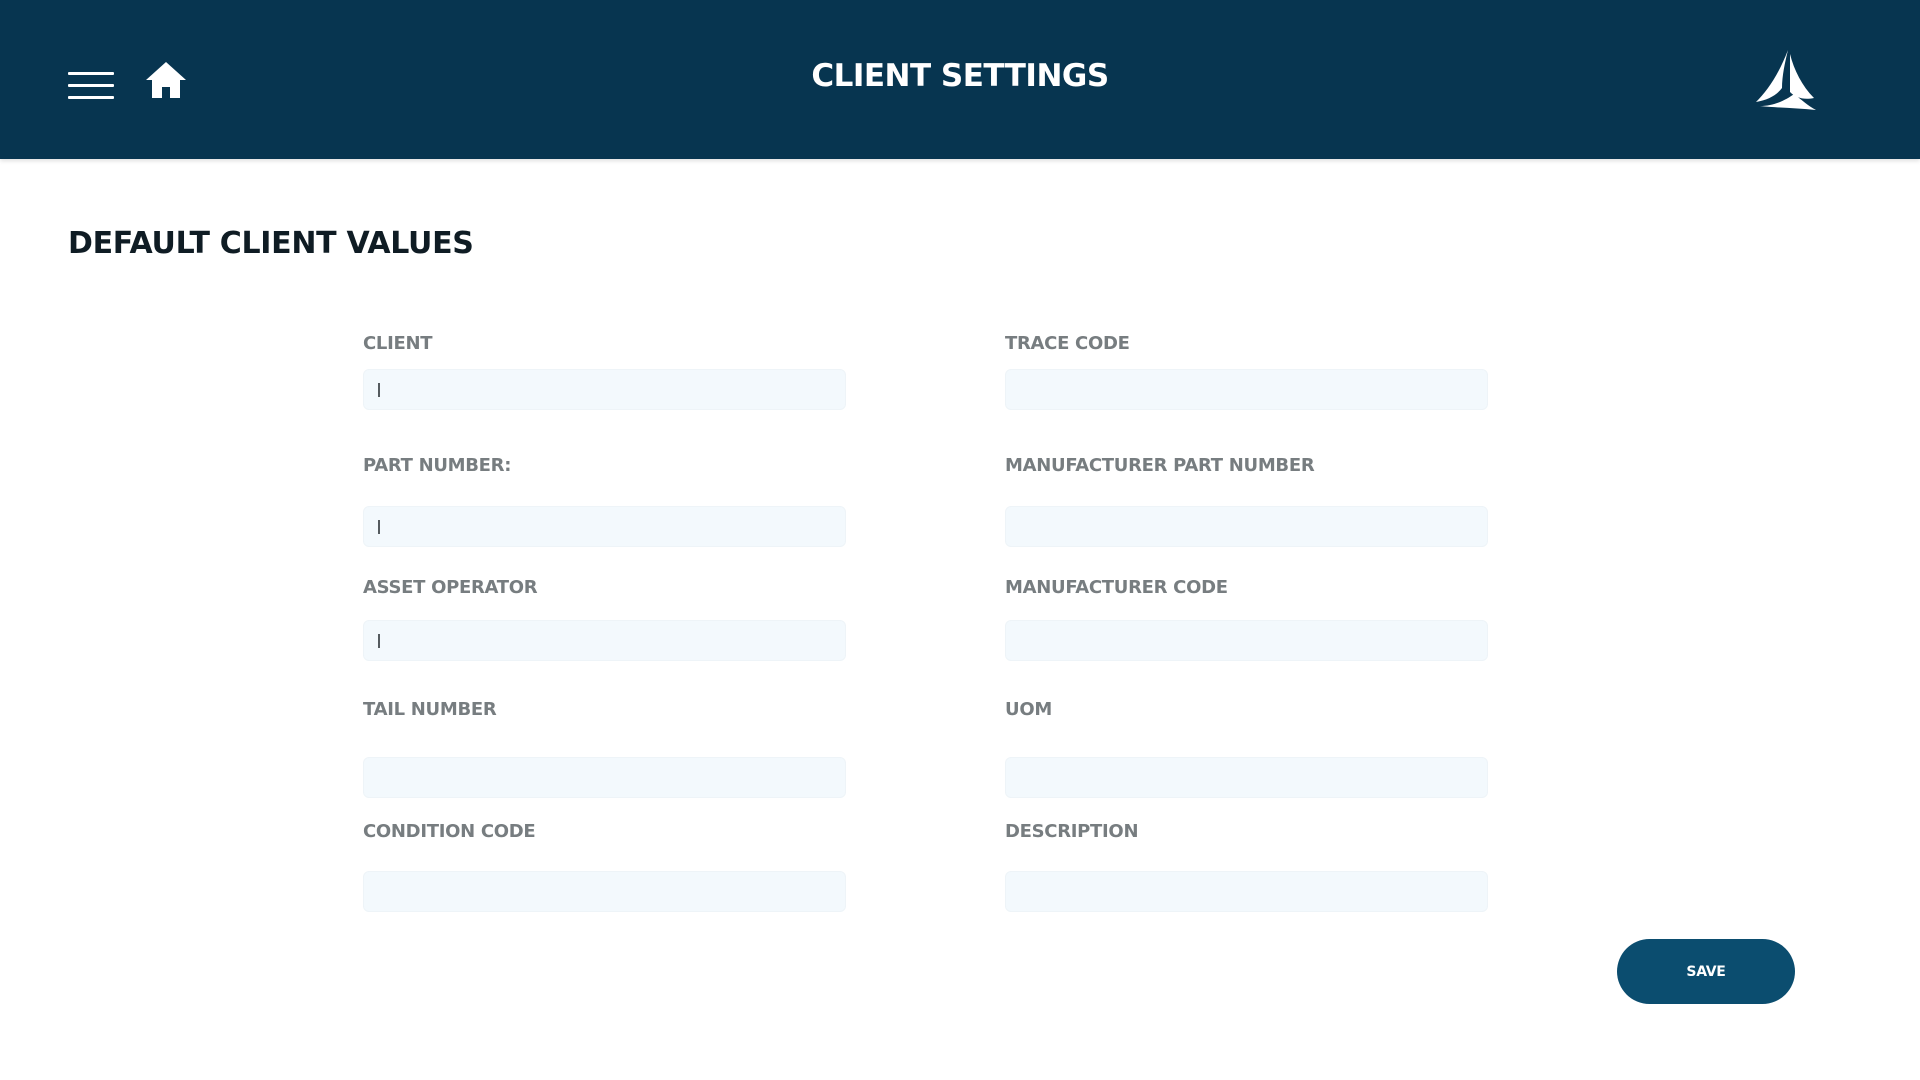 Image resolution: width=1920 pixels, height=1080 pixels. Describe the element at coordinates (1028, 709) in the screenshot. I see `uom-label: UOM` at that location.